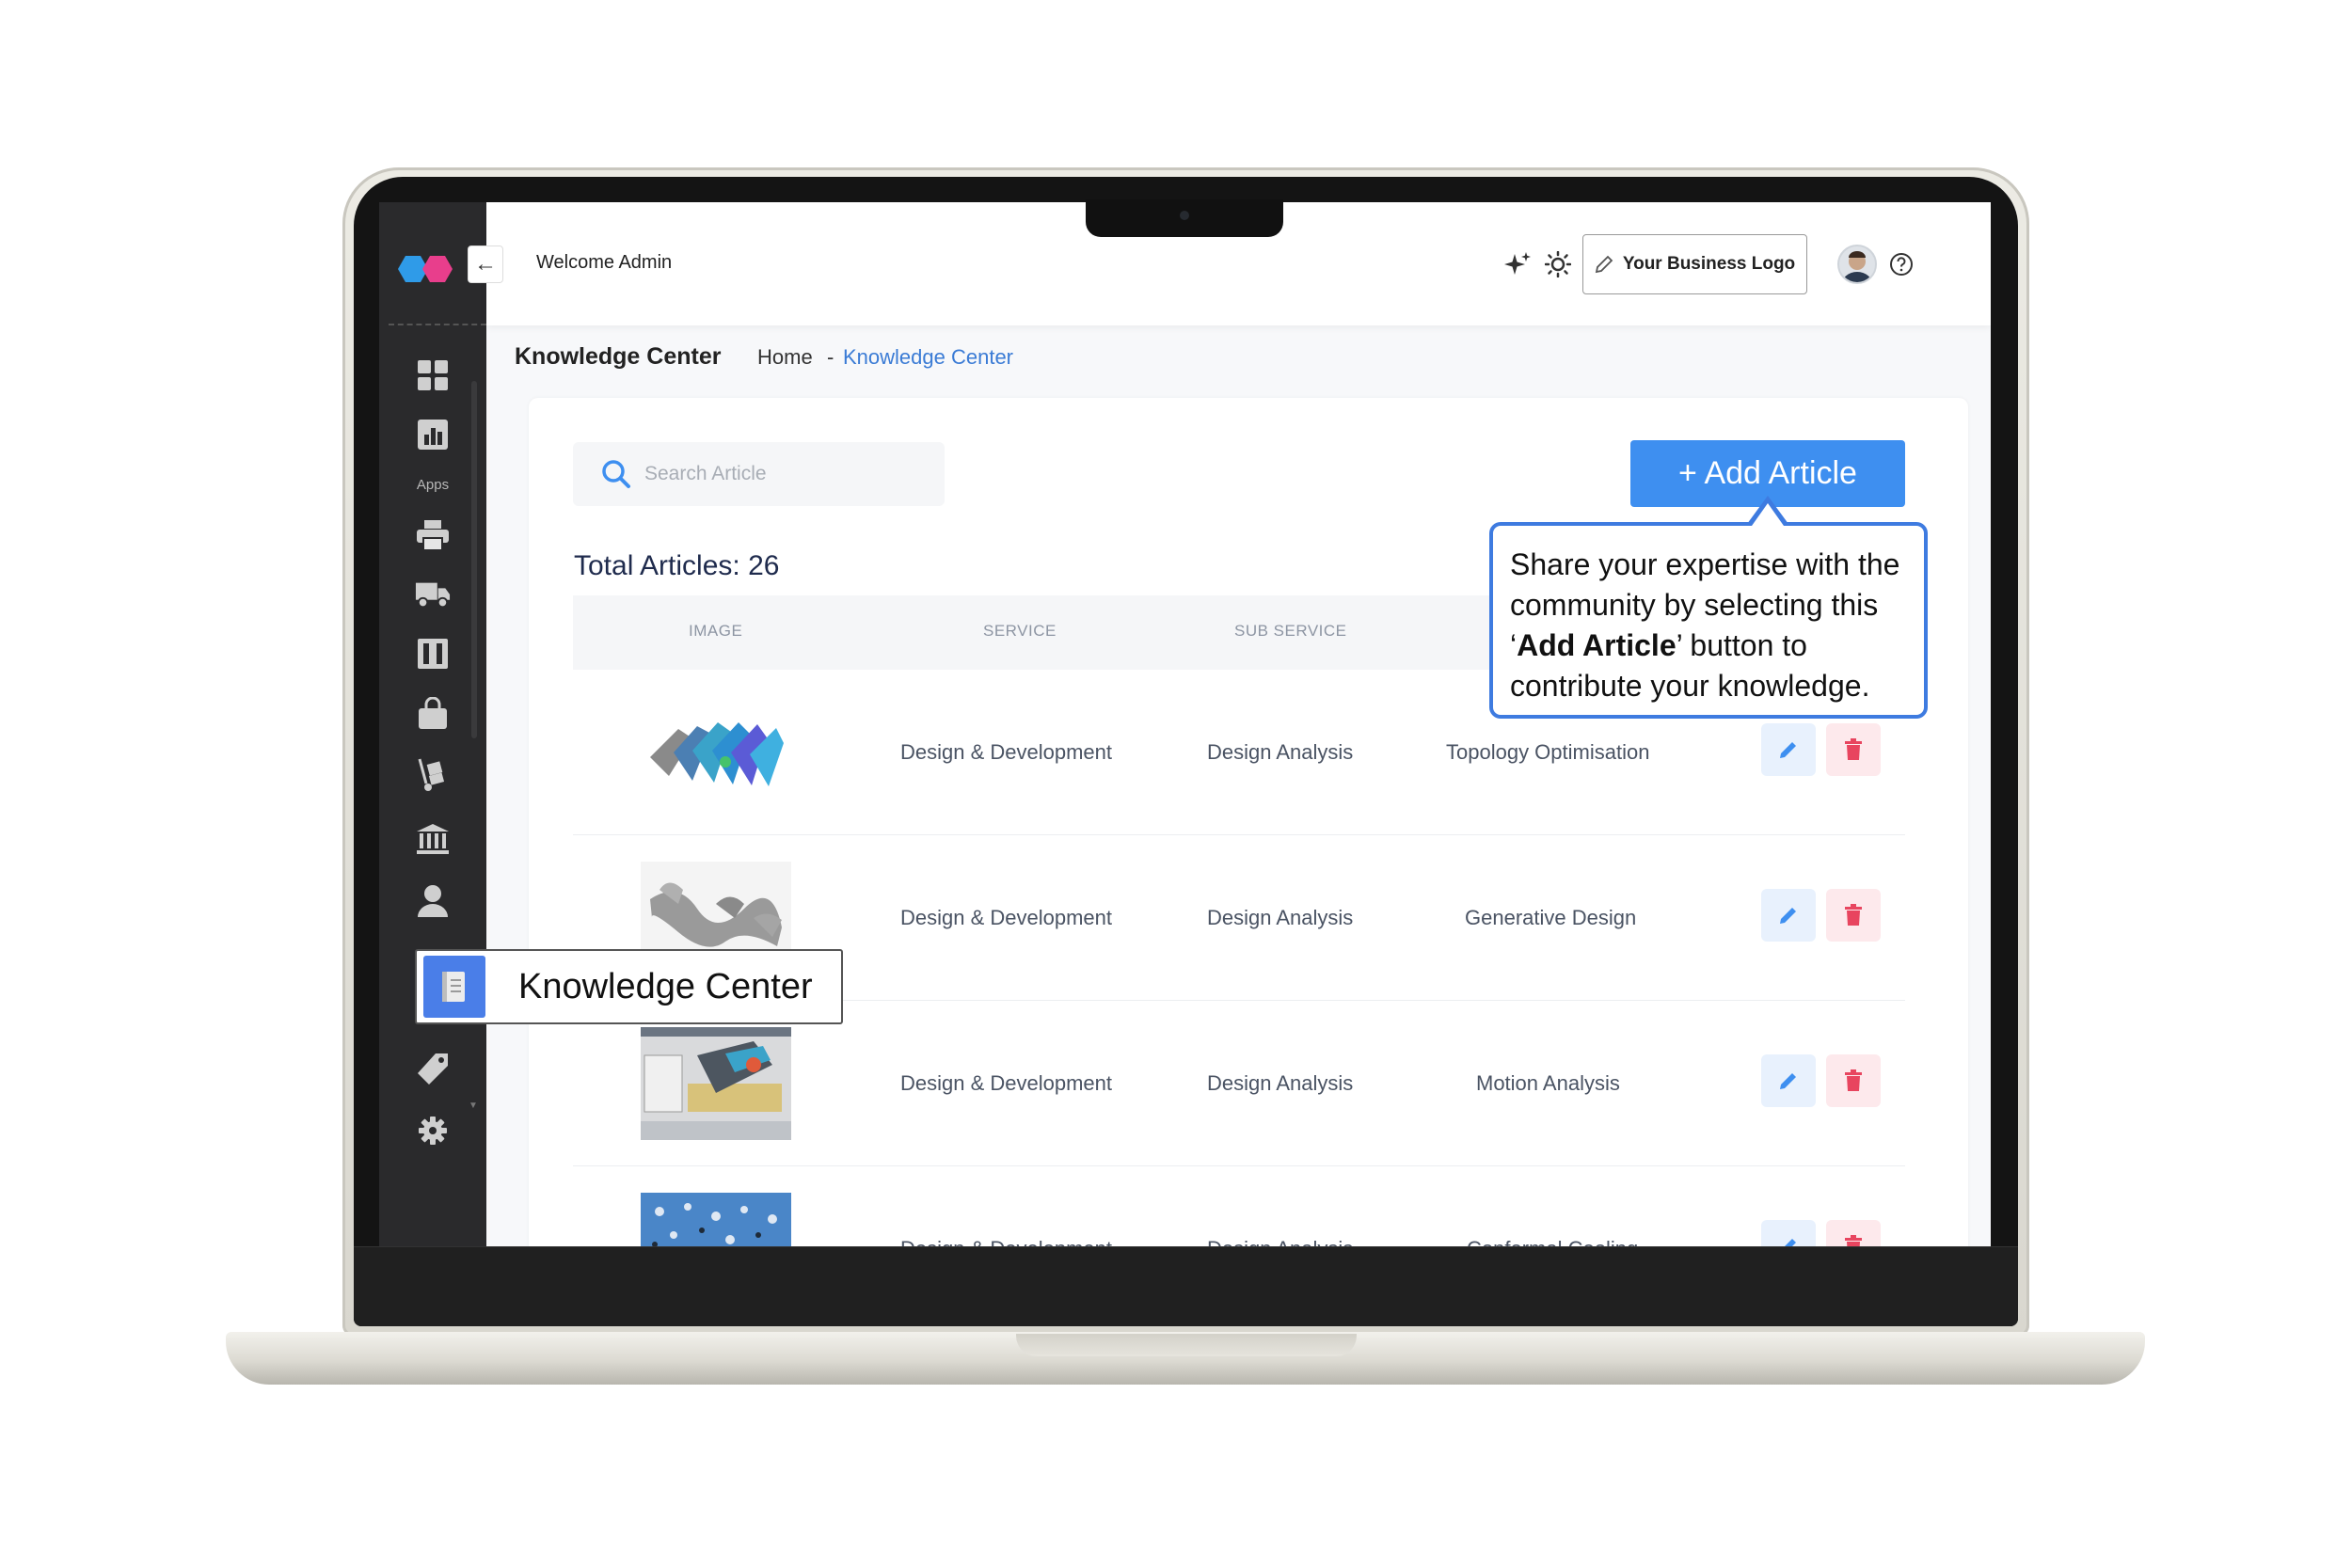 The height and width of the screenshot is (1568, 2352). I want to click on sidebar-item-dashboard, so click(433, 375).